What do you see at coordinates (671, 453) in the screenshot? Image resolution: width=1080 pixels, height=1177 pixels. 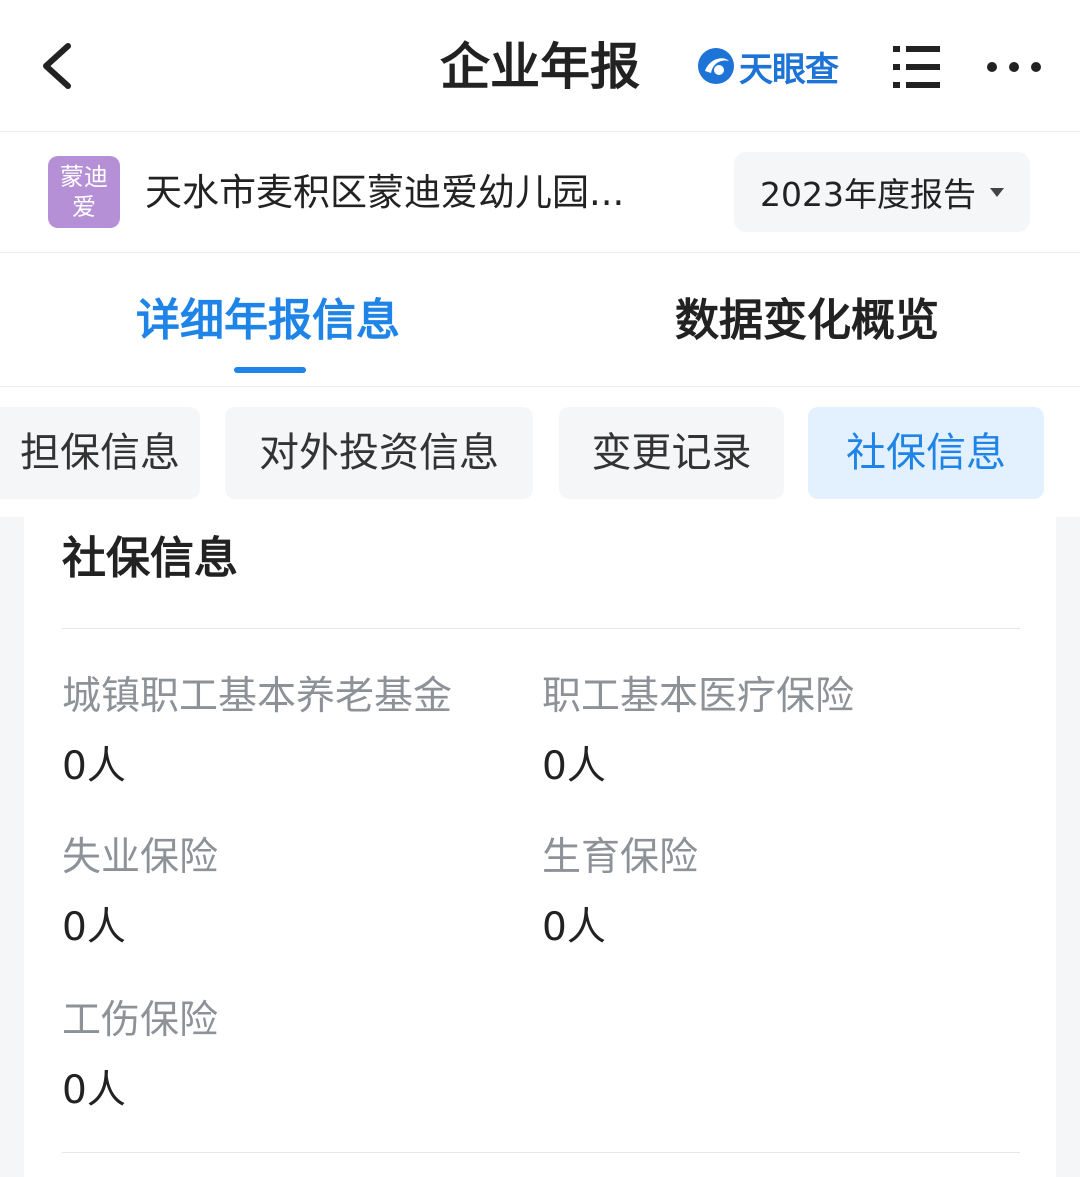 I see `chip-change-records: 变更记录` at bounding box center [671, 453].